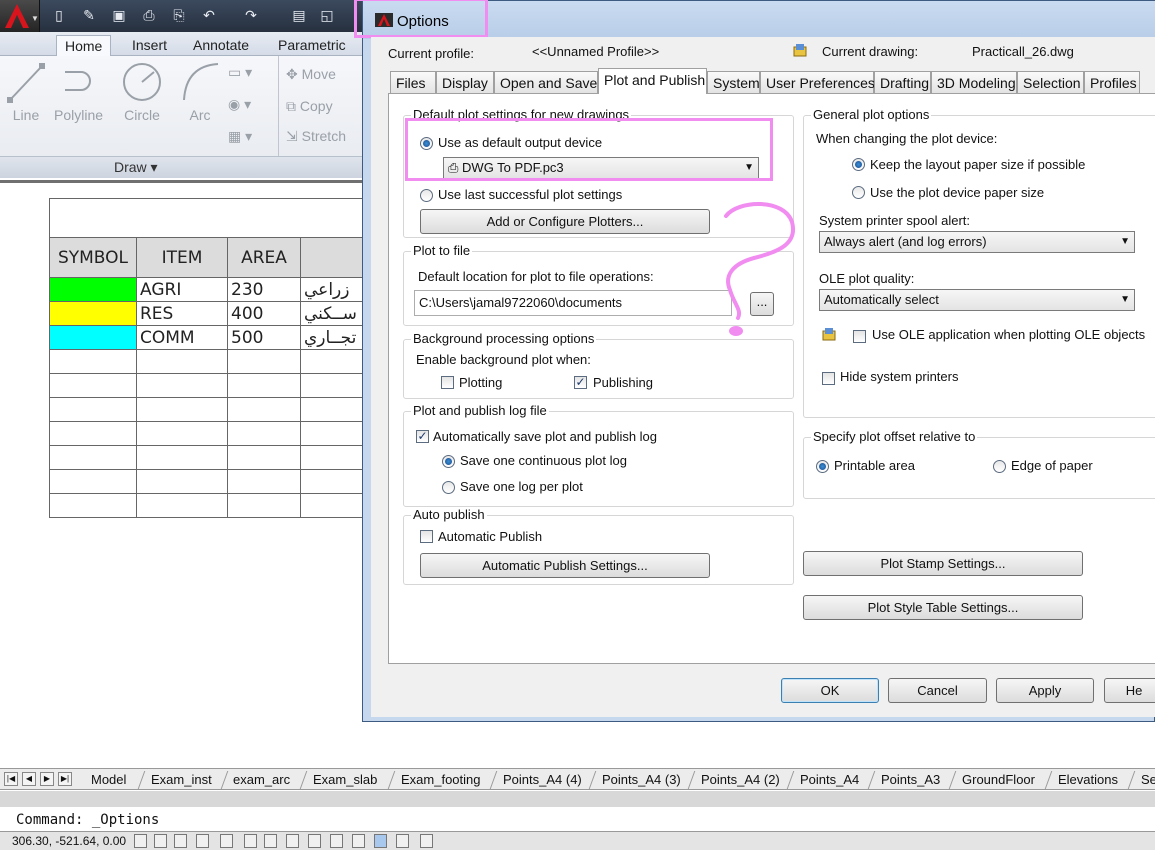 The image size is (1155, 850). Describe the element at coordinates (426, 841) in the screenshot. I see `sc-icon` at that location.